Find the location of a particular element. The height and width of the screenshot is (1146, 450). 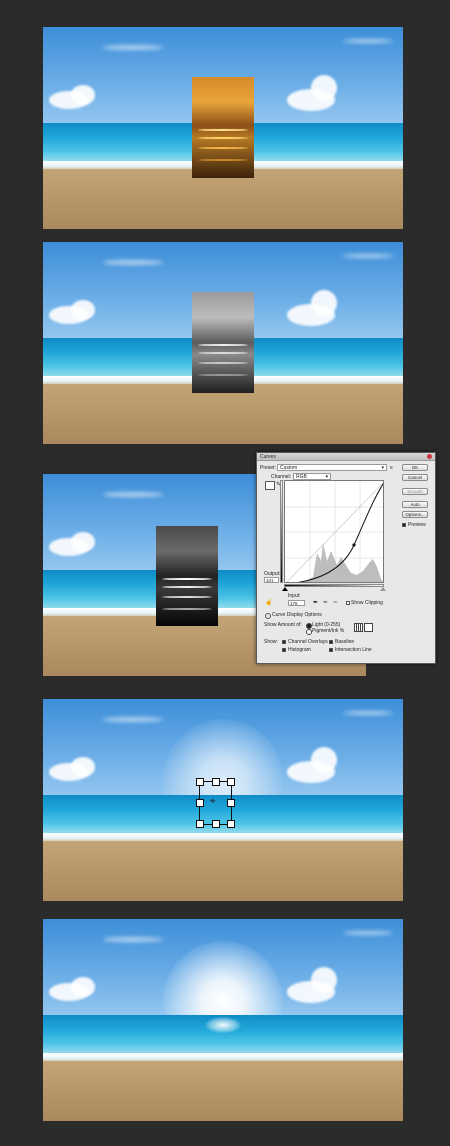

reference-point-icon: ⌖ is located at coordinates (213, 802).